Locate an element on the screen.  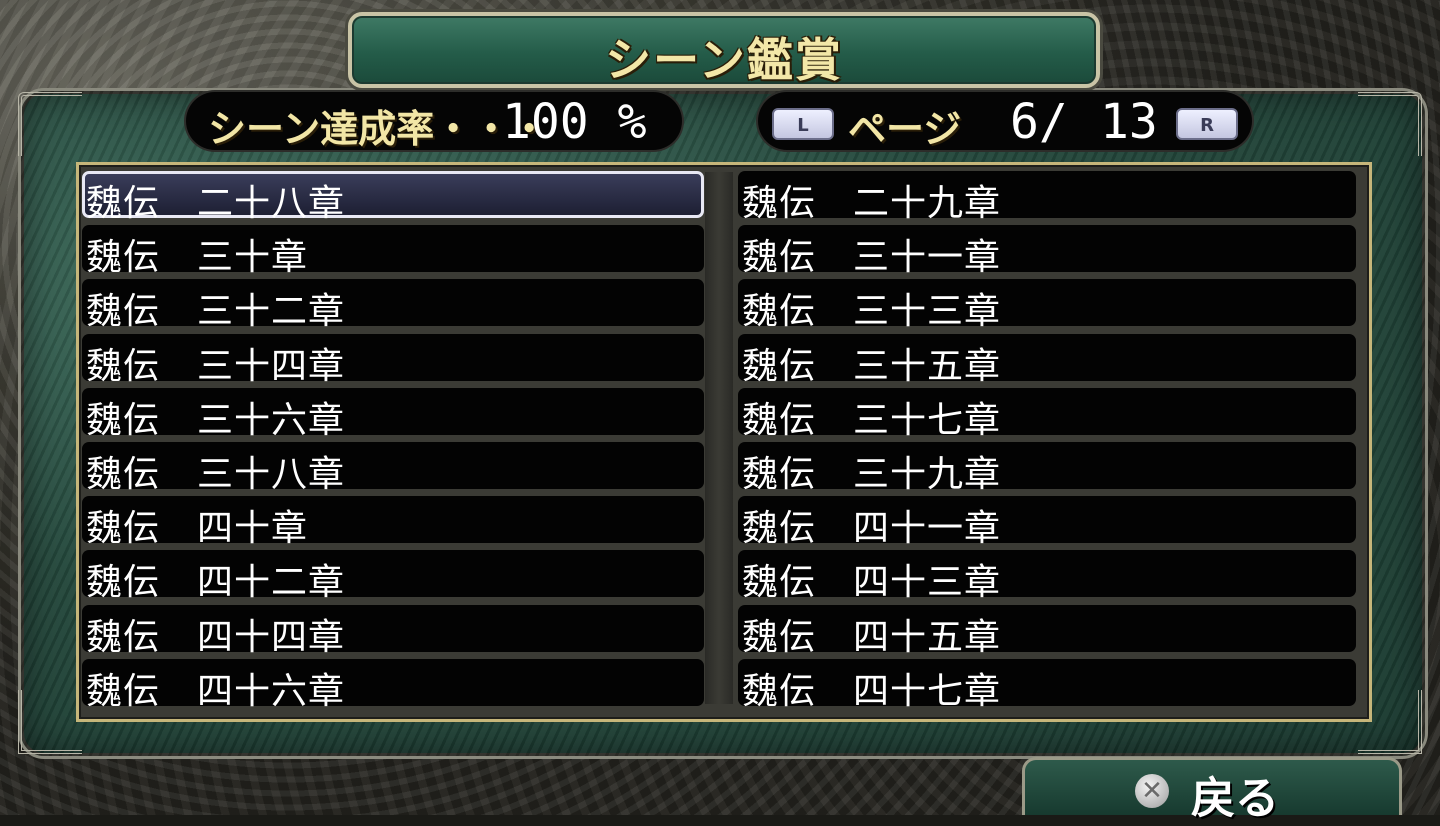
scene-item-label: 魏伝 三十二章 is located at coordinates (216, 311).